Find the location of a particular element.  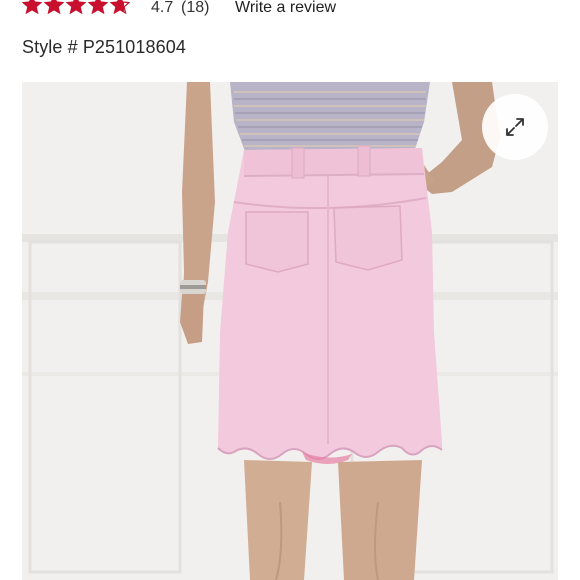

expand-arrows-icon is located at coordinates (515, 127).